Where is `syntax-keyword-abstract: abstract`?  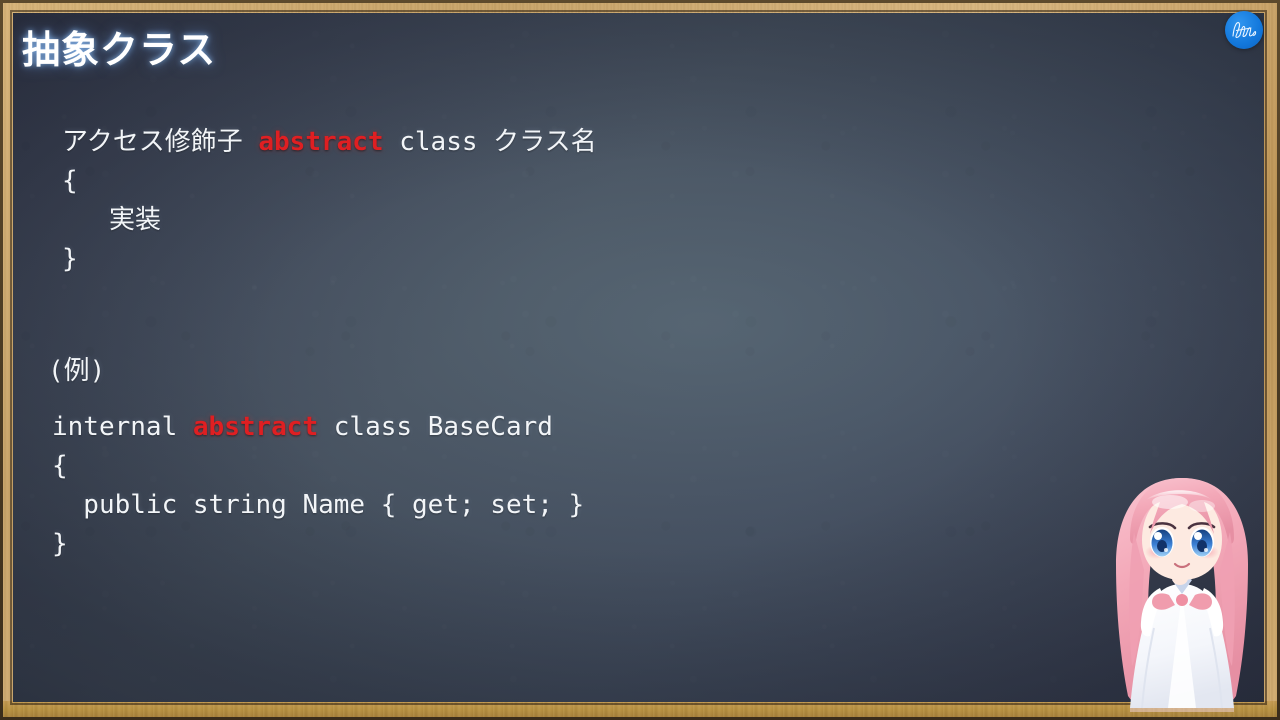
syntax-keyword-abstract: abstract is located at coordinates (321, 142).